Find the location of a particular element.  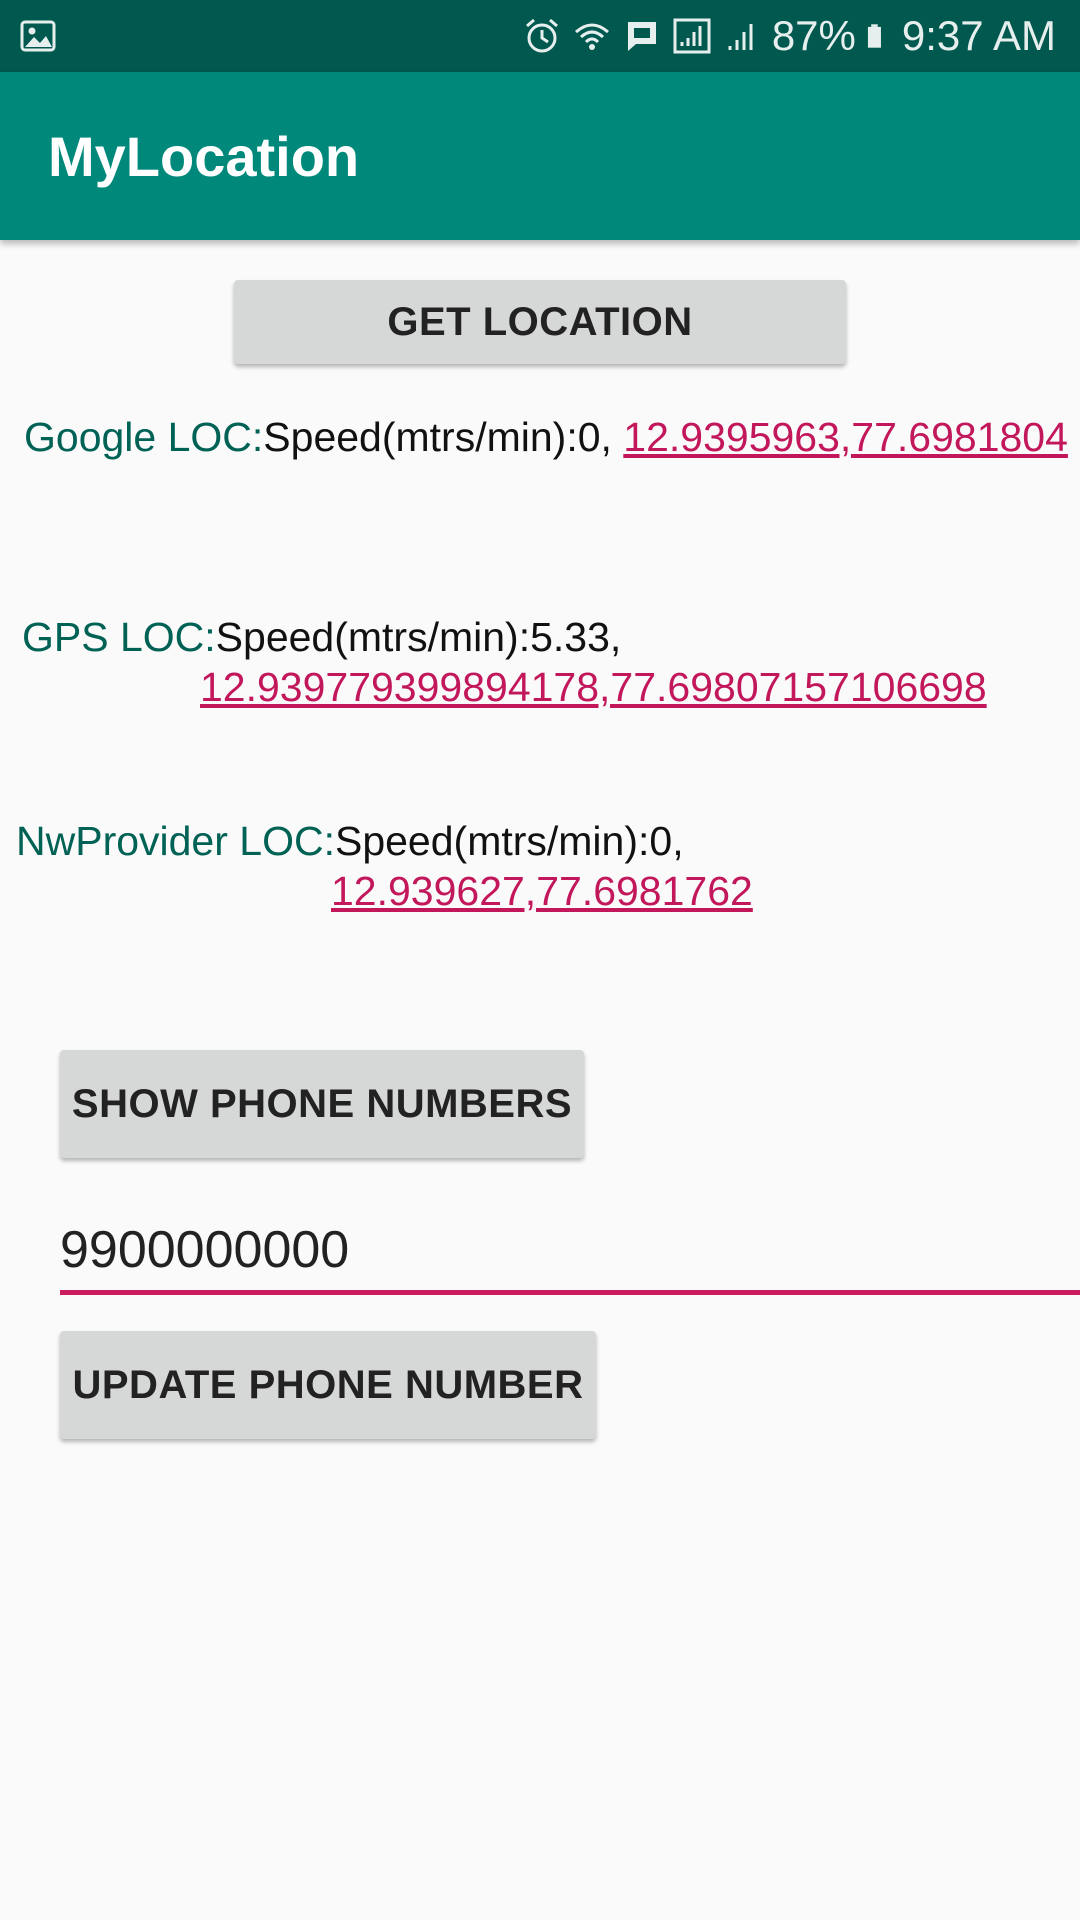

network-location-row: NwProvider LOC:Speed(mtrs/min):0, is located at coordinates (350, 841).